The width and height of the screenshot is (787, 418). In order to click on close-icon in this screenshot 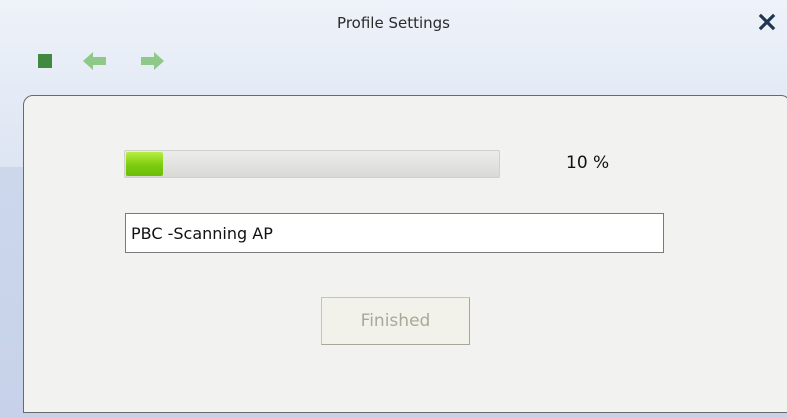, I will do `click(767, 22)`.